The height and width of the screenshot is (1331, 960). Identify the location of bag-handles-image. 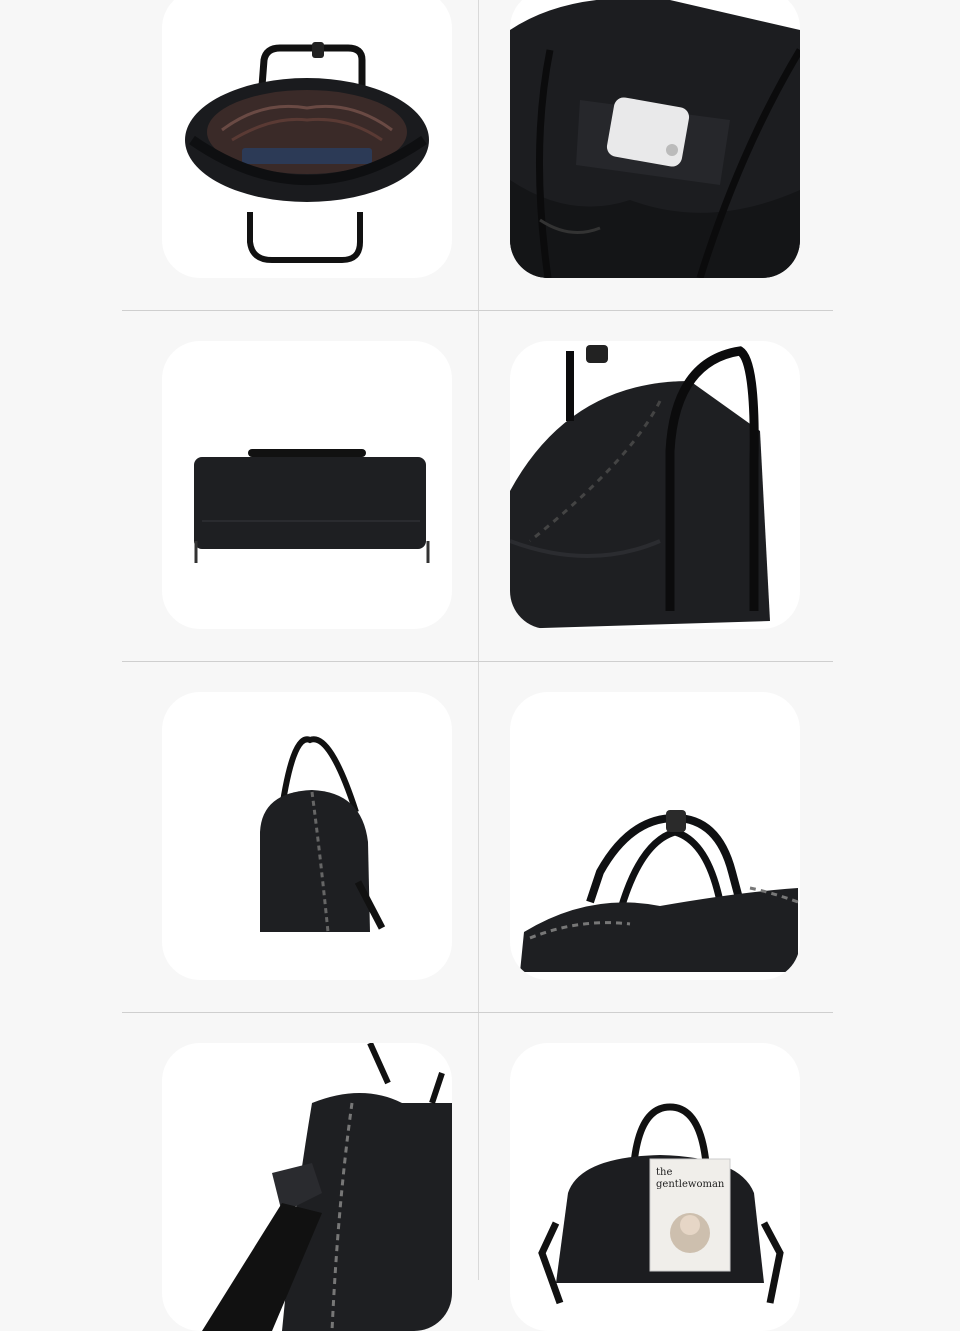
(659, 891).